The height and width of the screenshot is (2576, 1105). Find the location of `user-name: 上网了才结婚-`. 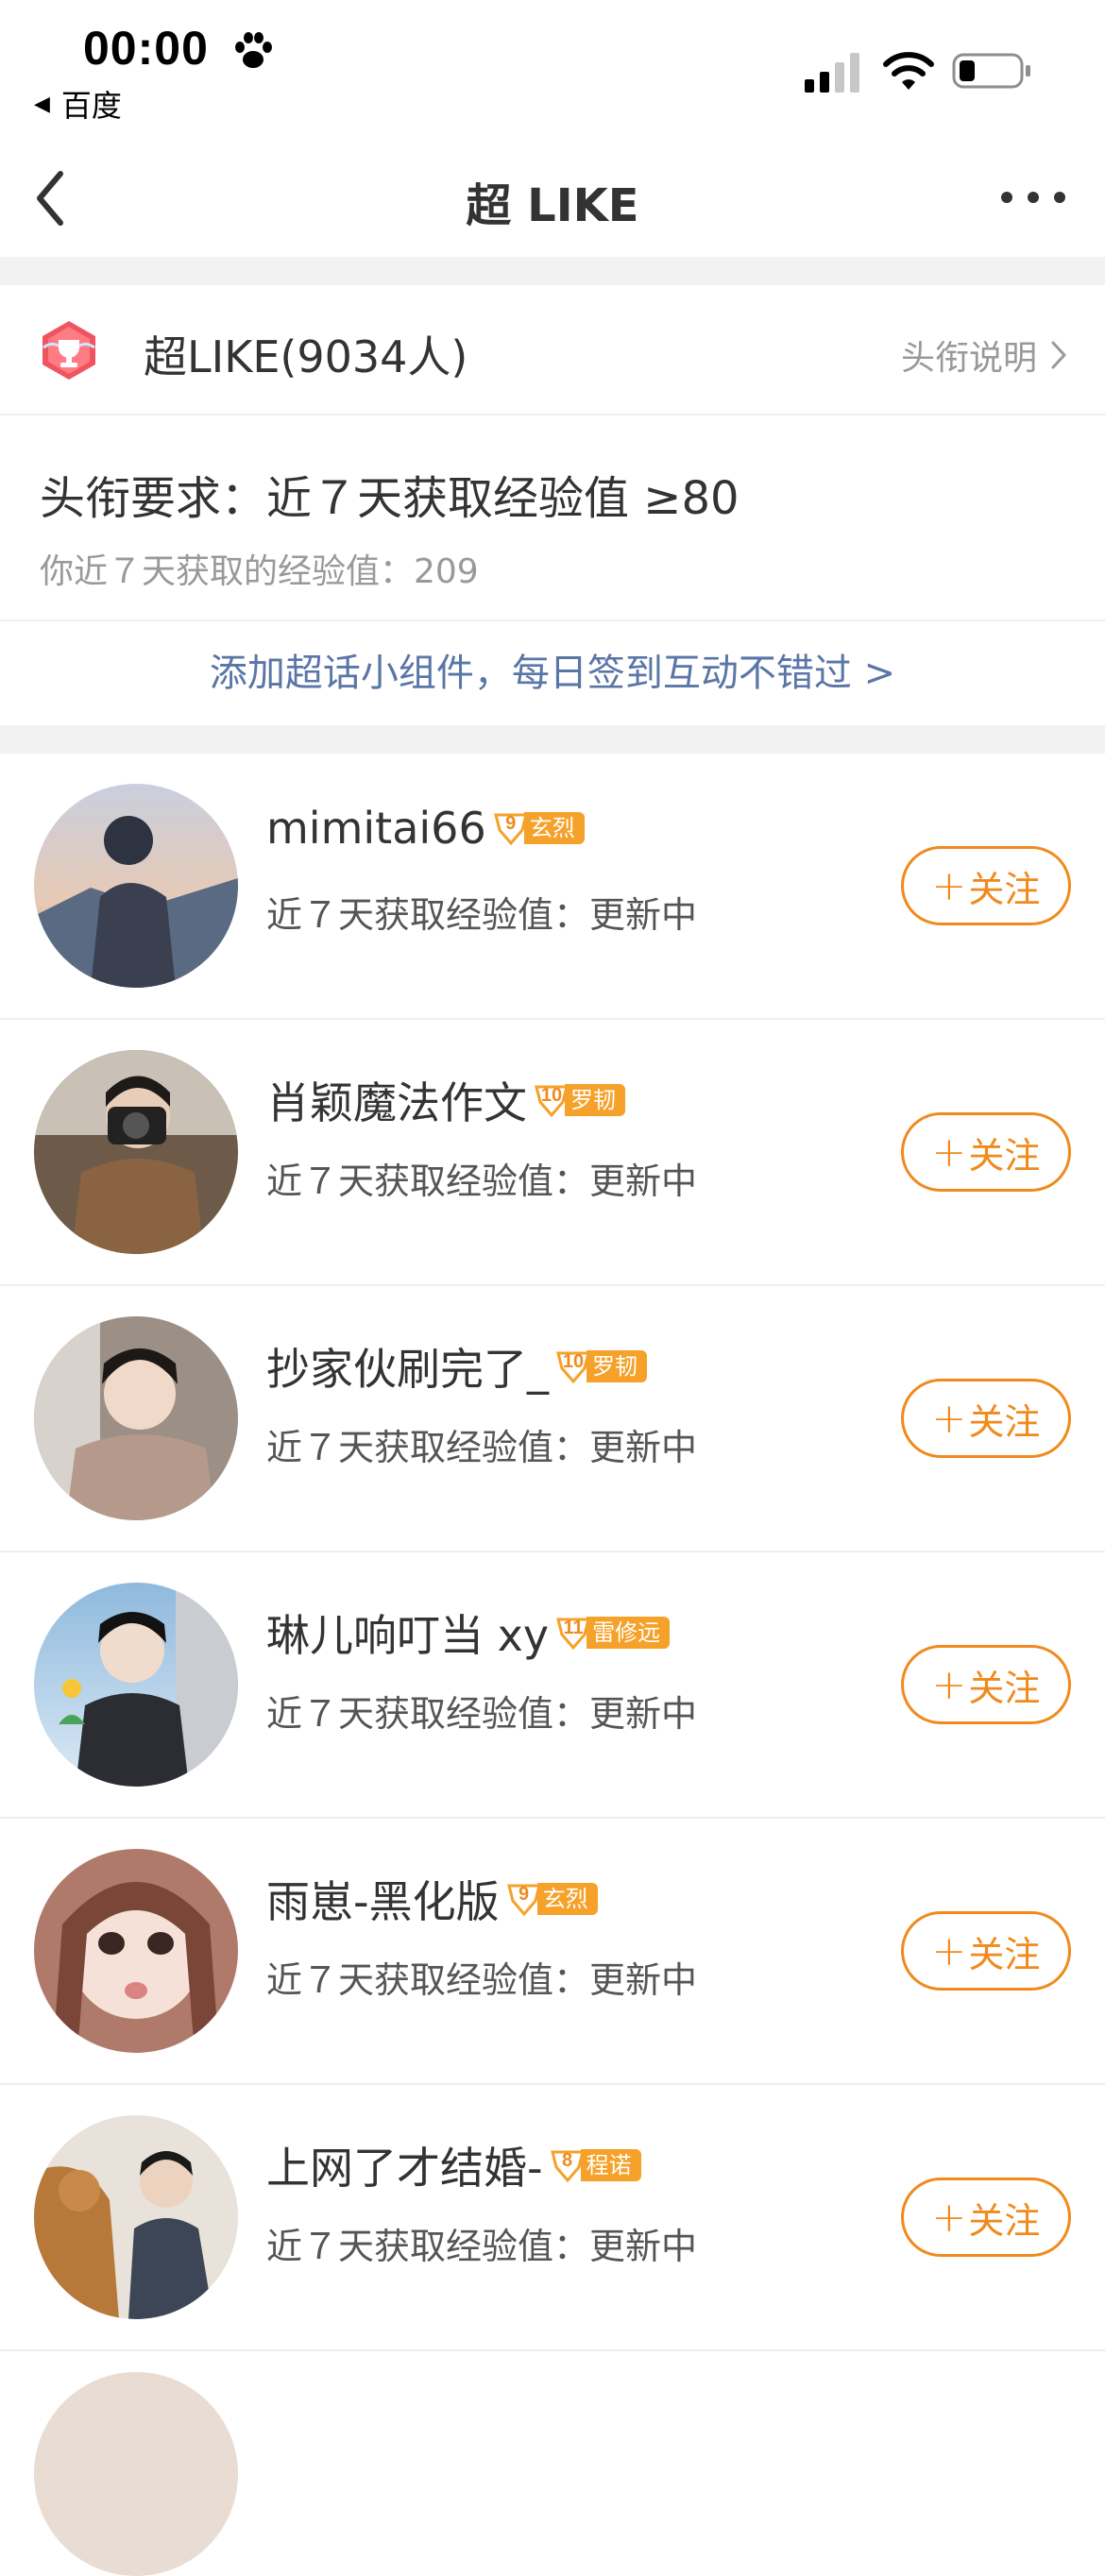

user-name: 上网了才结婚- is located at coordinates (404, 2165).